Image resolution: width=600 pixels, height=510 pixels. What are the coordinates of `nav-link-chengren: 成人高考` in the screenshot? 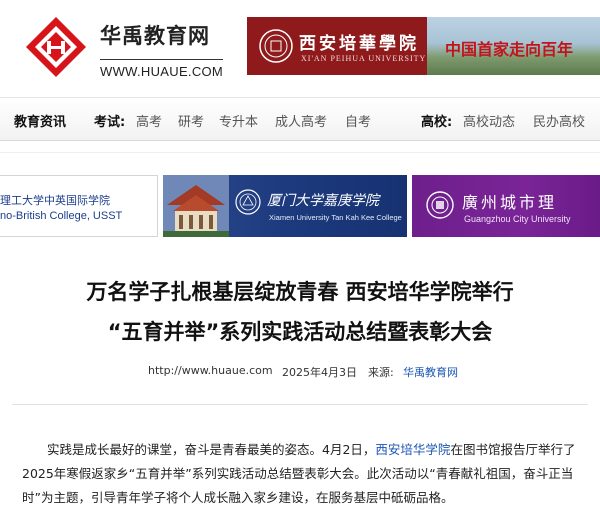 It's located at (301, 120).